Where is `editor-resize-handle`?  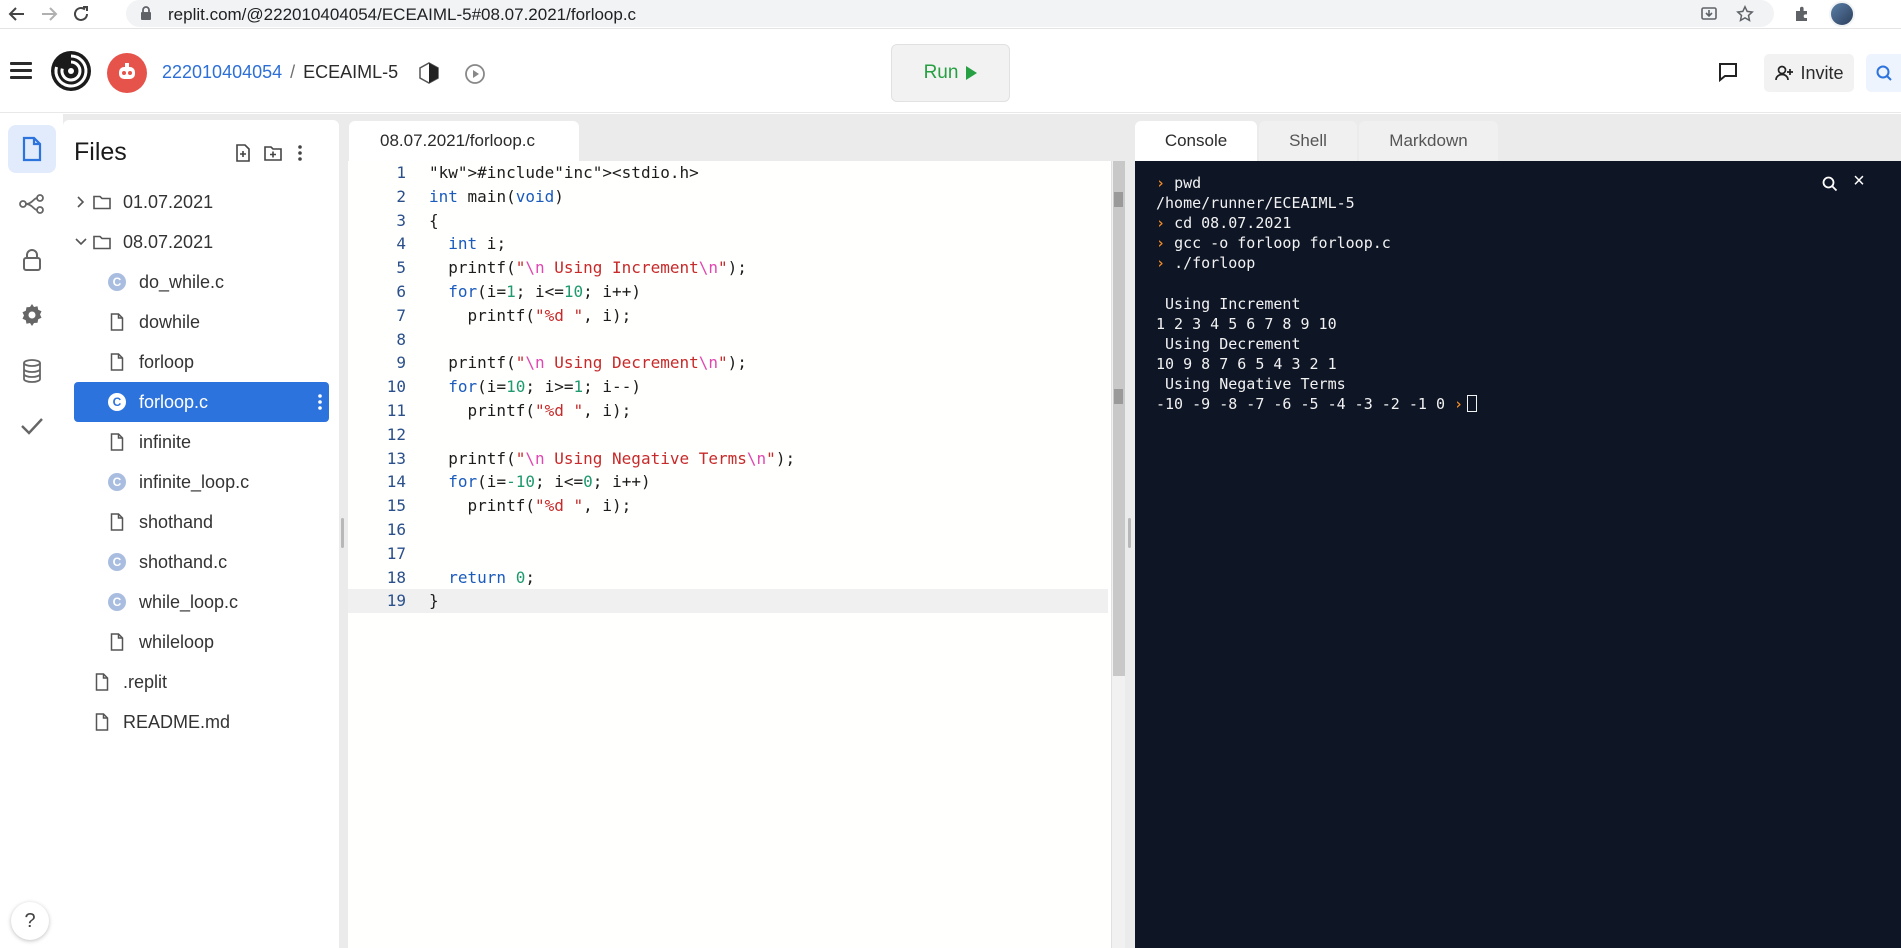 editor-resize-handle is located at coordinates (1129, 533).